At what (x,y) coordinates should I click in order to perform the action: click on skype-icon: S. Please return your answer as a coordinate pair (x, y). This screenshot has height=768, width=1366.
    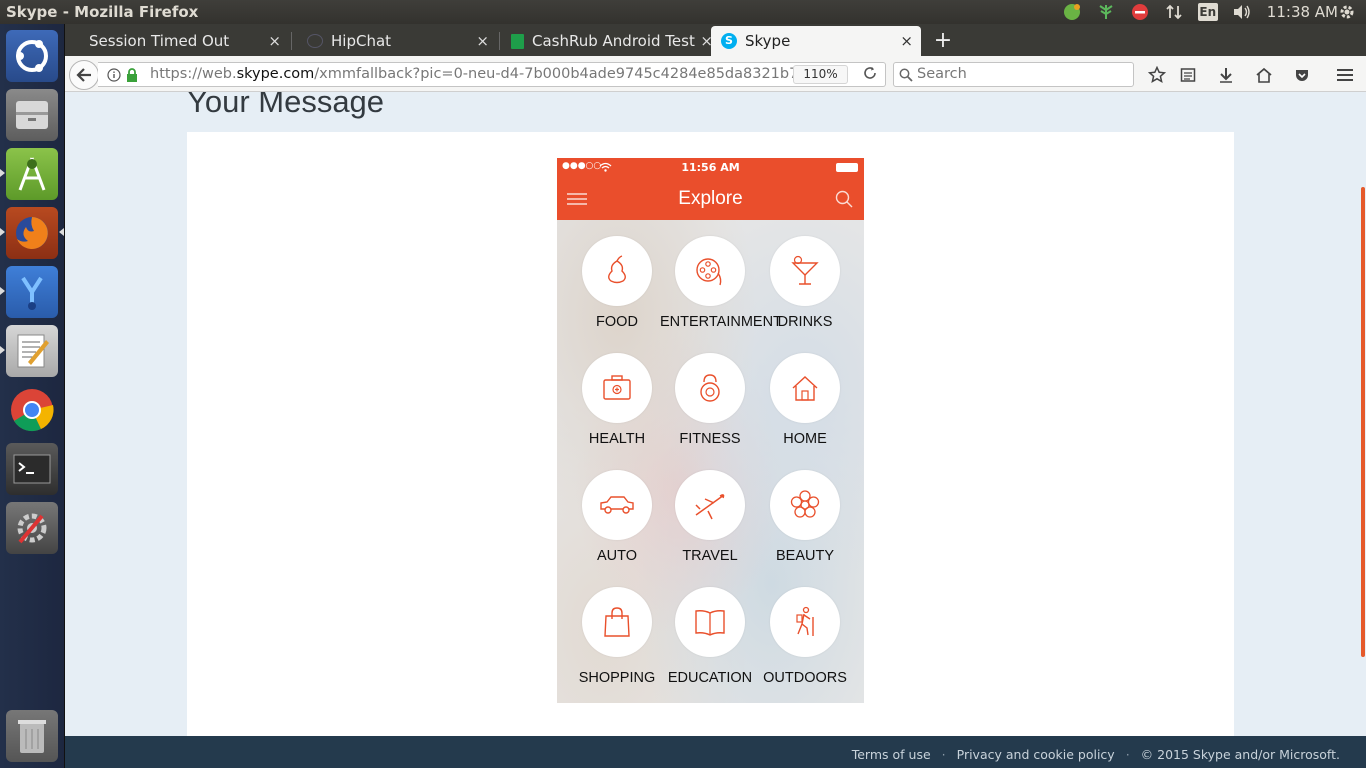
    Looking at the image, I should click on (729, 41).